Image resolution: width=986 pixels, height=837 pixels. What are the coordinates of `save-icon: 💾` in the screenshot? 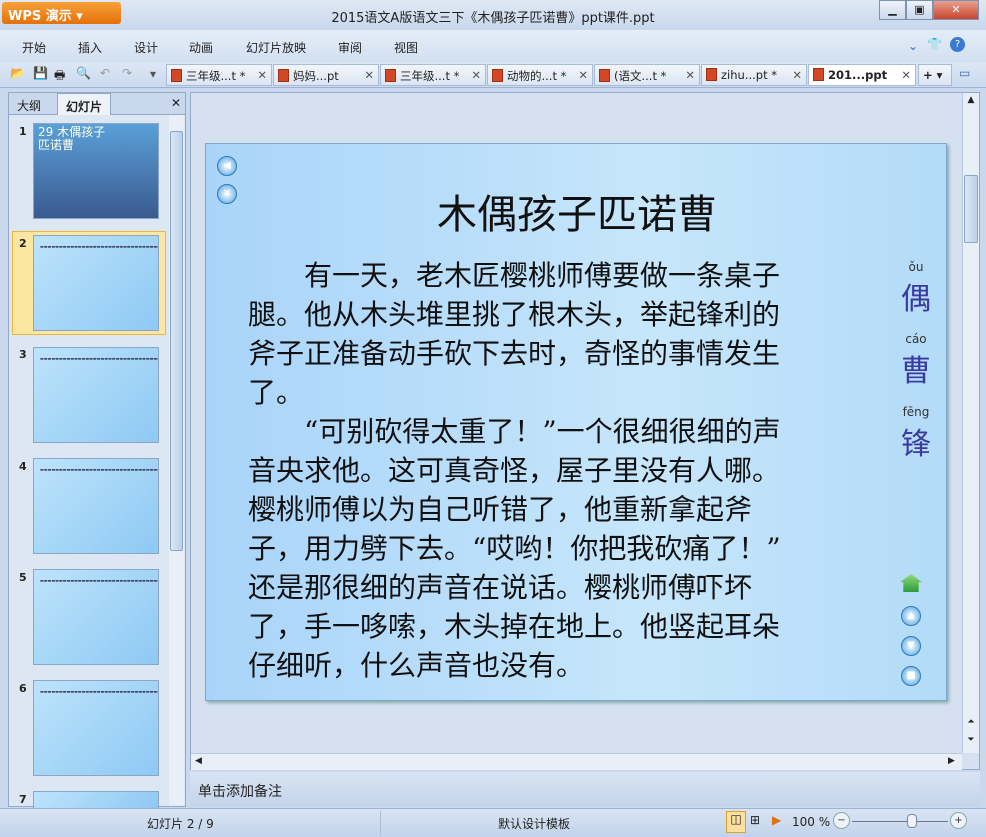 It's located at (40, 73).